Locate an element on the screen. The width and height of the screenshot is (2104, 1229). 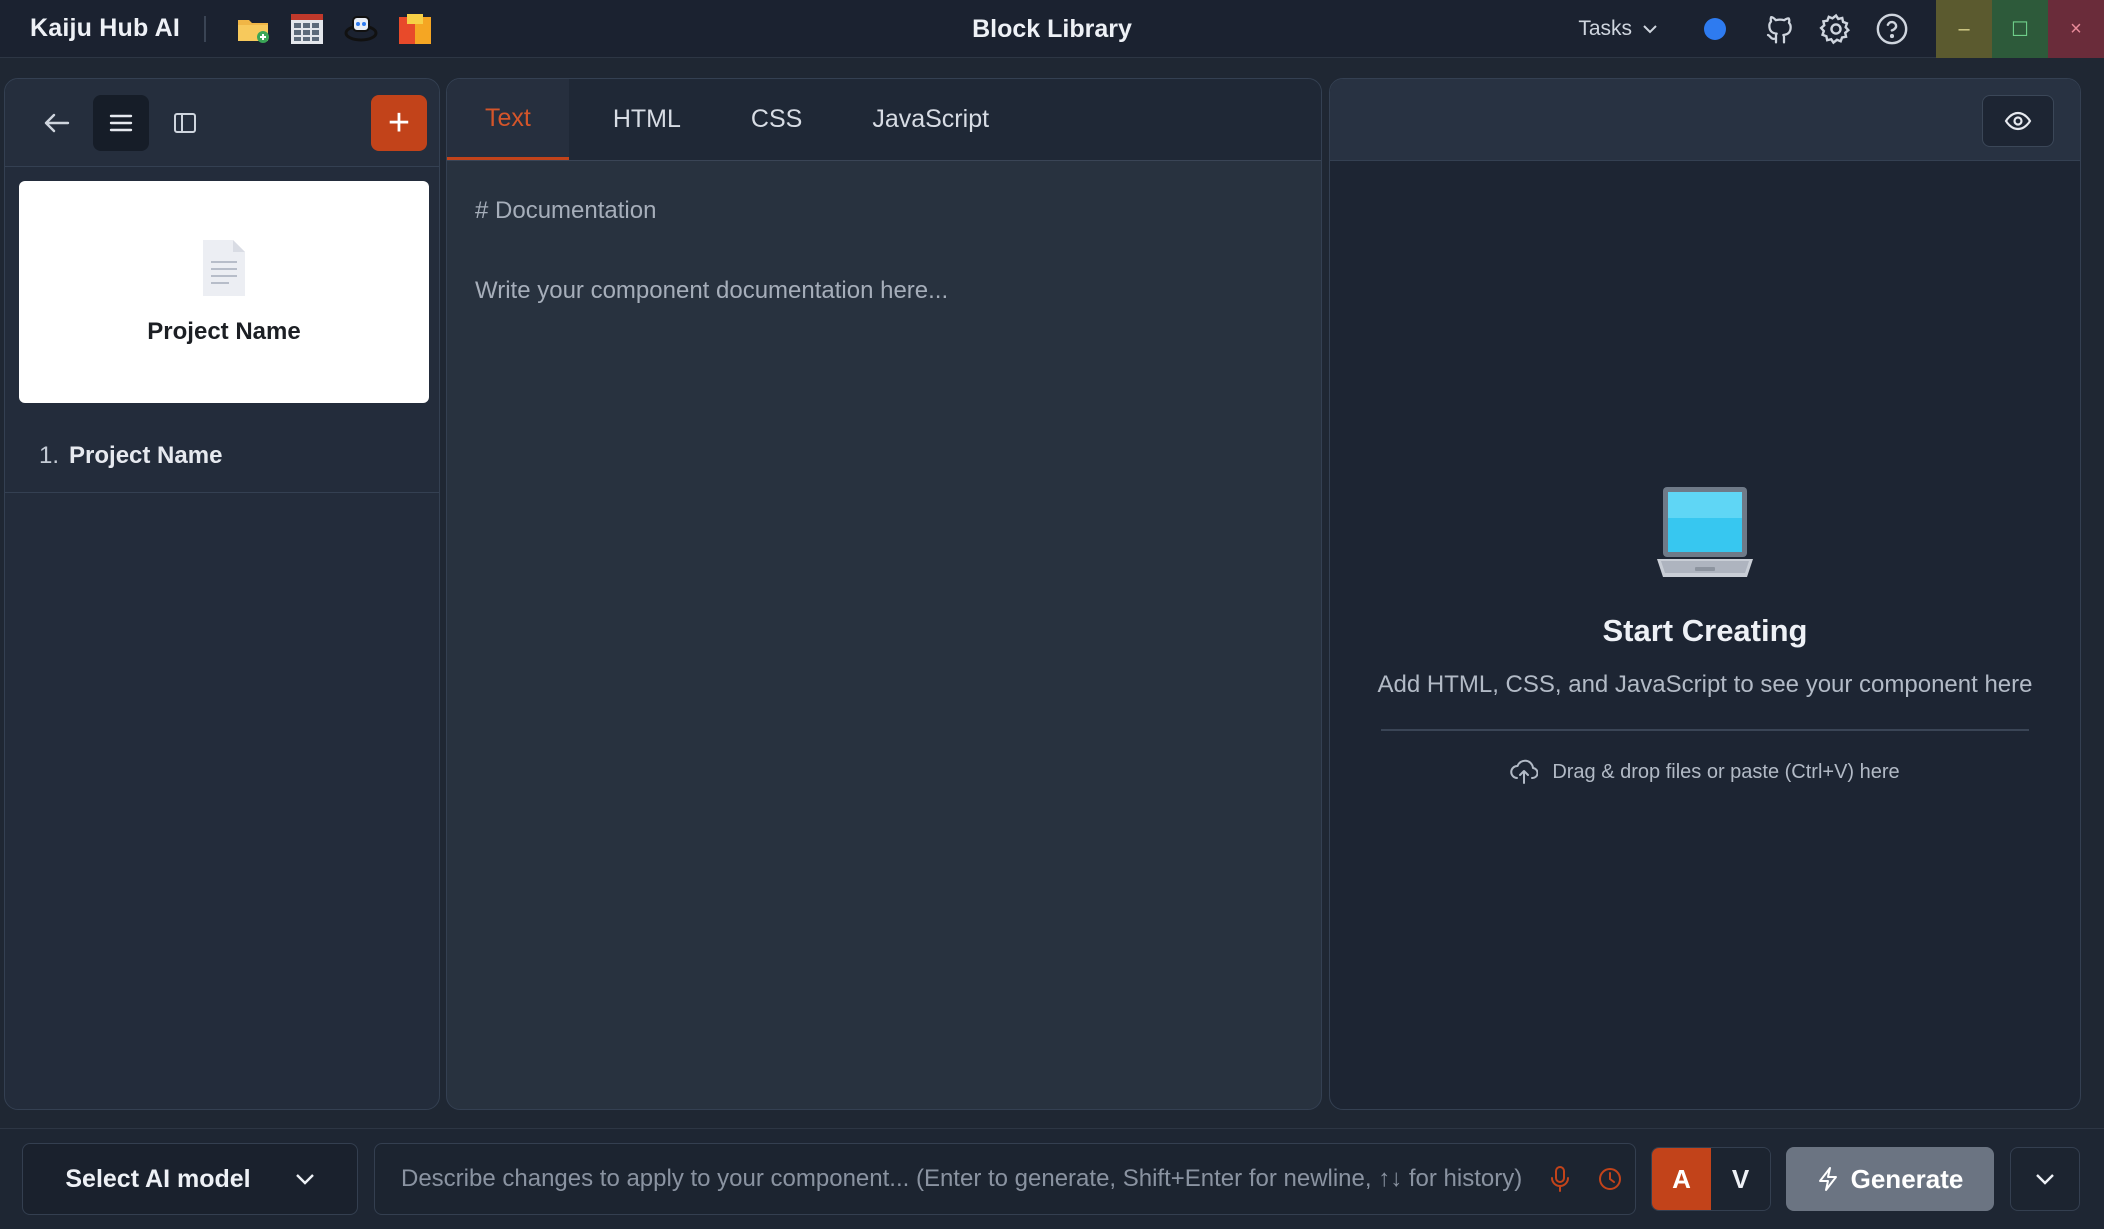
add-block-button: + is located at coordinates (399, 123).